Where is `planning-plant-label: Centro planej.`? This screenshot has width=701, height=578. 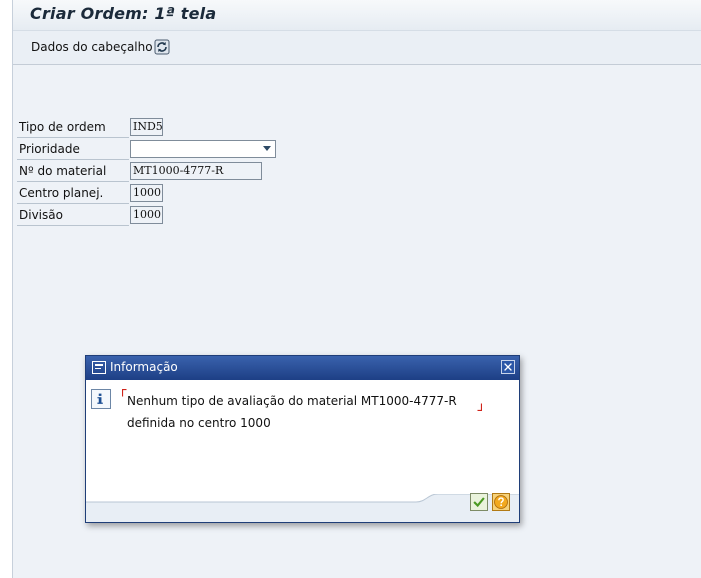 planning-plant-label: Centro planej. is located at coordinates (73, 194).